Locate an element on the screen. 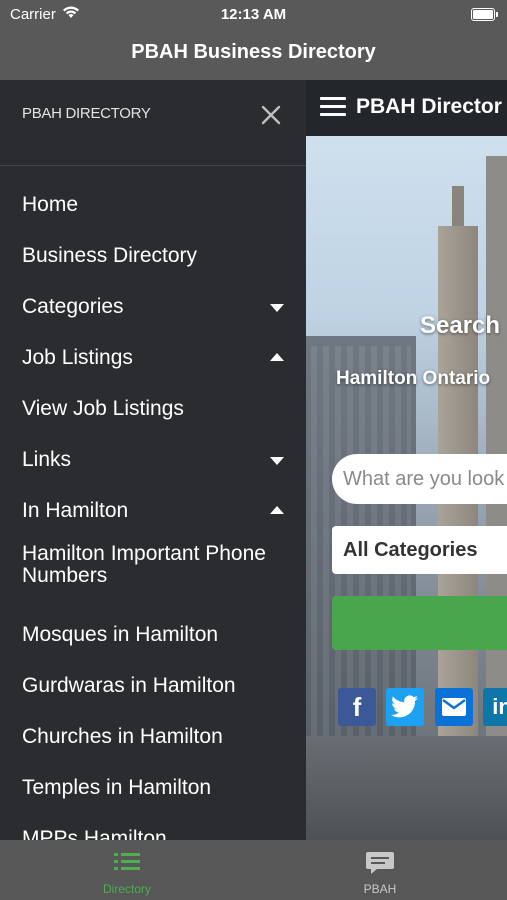 The height and width of the screenshot is (900, 507). list-icon is located at coordinates (127, 862).